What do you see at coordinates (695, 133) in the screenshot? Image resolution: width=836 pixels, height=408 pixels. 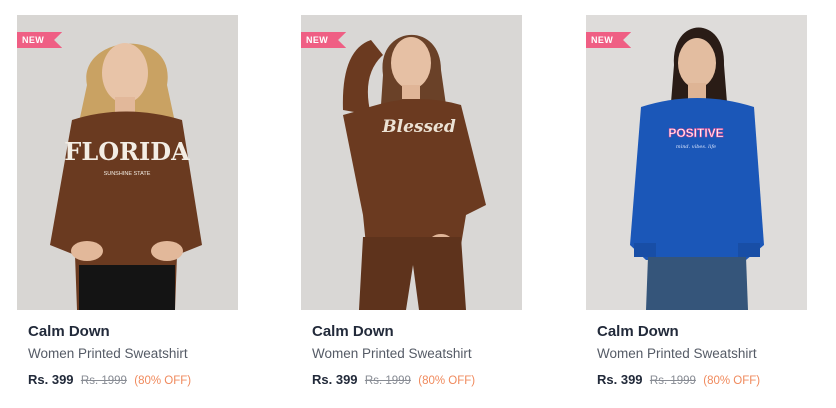 I see `print-text: POSITIVE` at bounding box center [695, 133].